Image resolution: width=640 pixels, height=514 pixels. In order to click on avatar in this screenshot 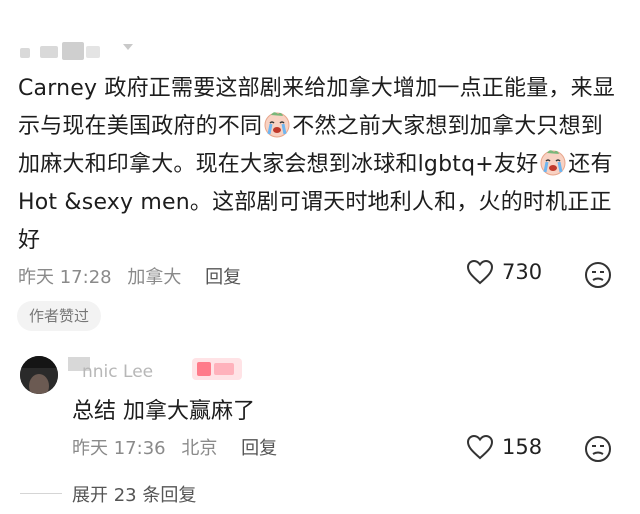, I will do `click(39, 375)`.